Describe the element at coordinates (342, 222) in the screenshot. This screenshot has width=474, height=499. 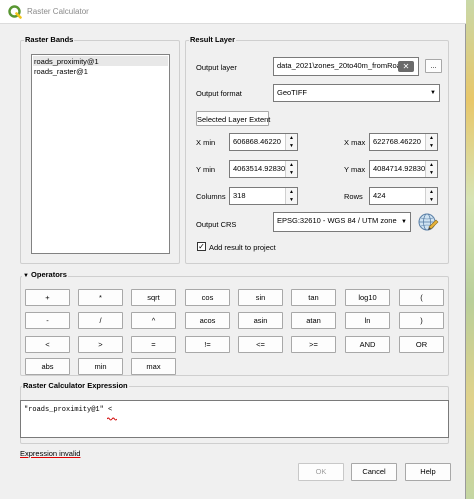
I see `output-crs-select: EPSG:32610 - WGS 84 / UTM zone 10N ▼` at that location.